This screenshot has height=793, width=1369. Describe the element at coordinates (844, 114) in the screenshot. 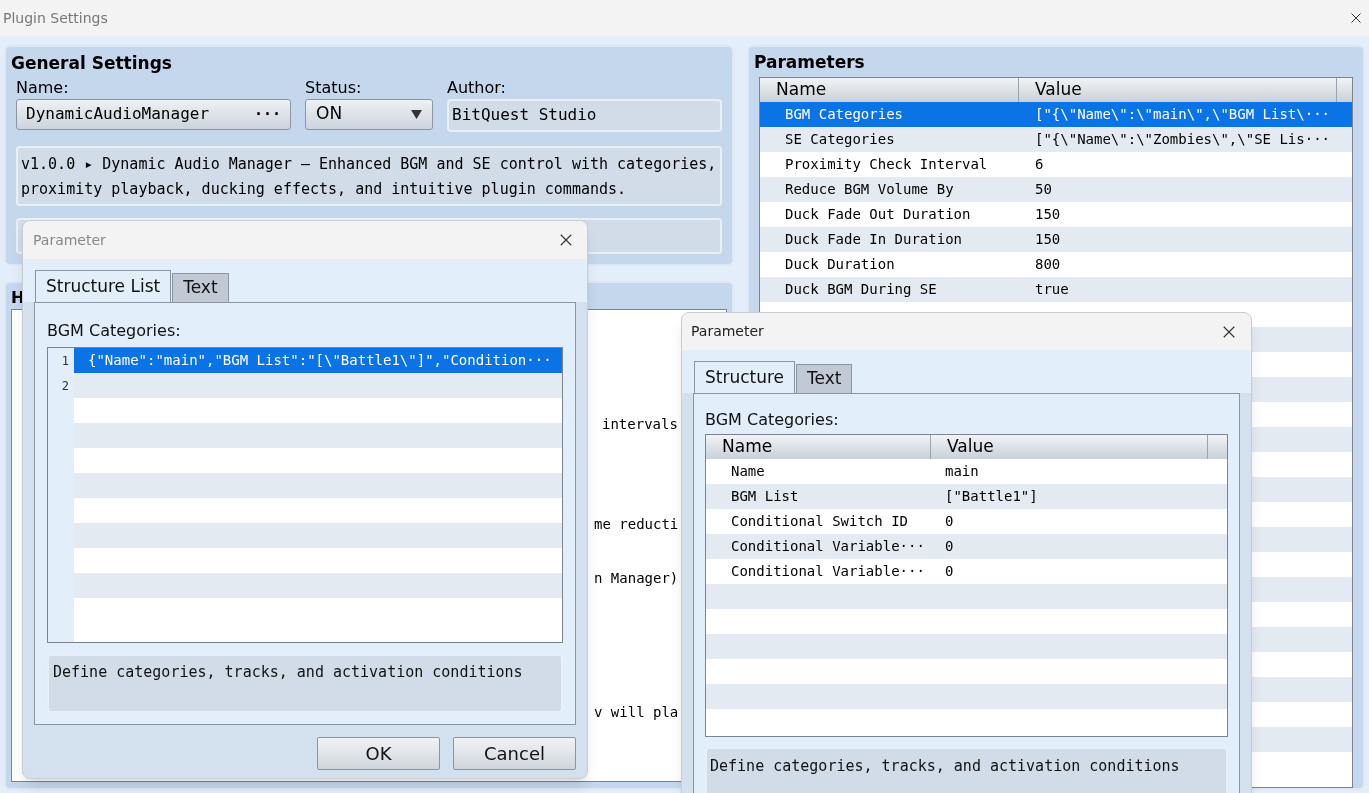

I see `table-cell-text: BGM Categories` at that location.